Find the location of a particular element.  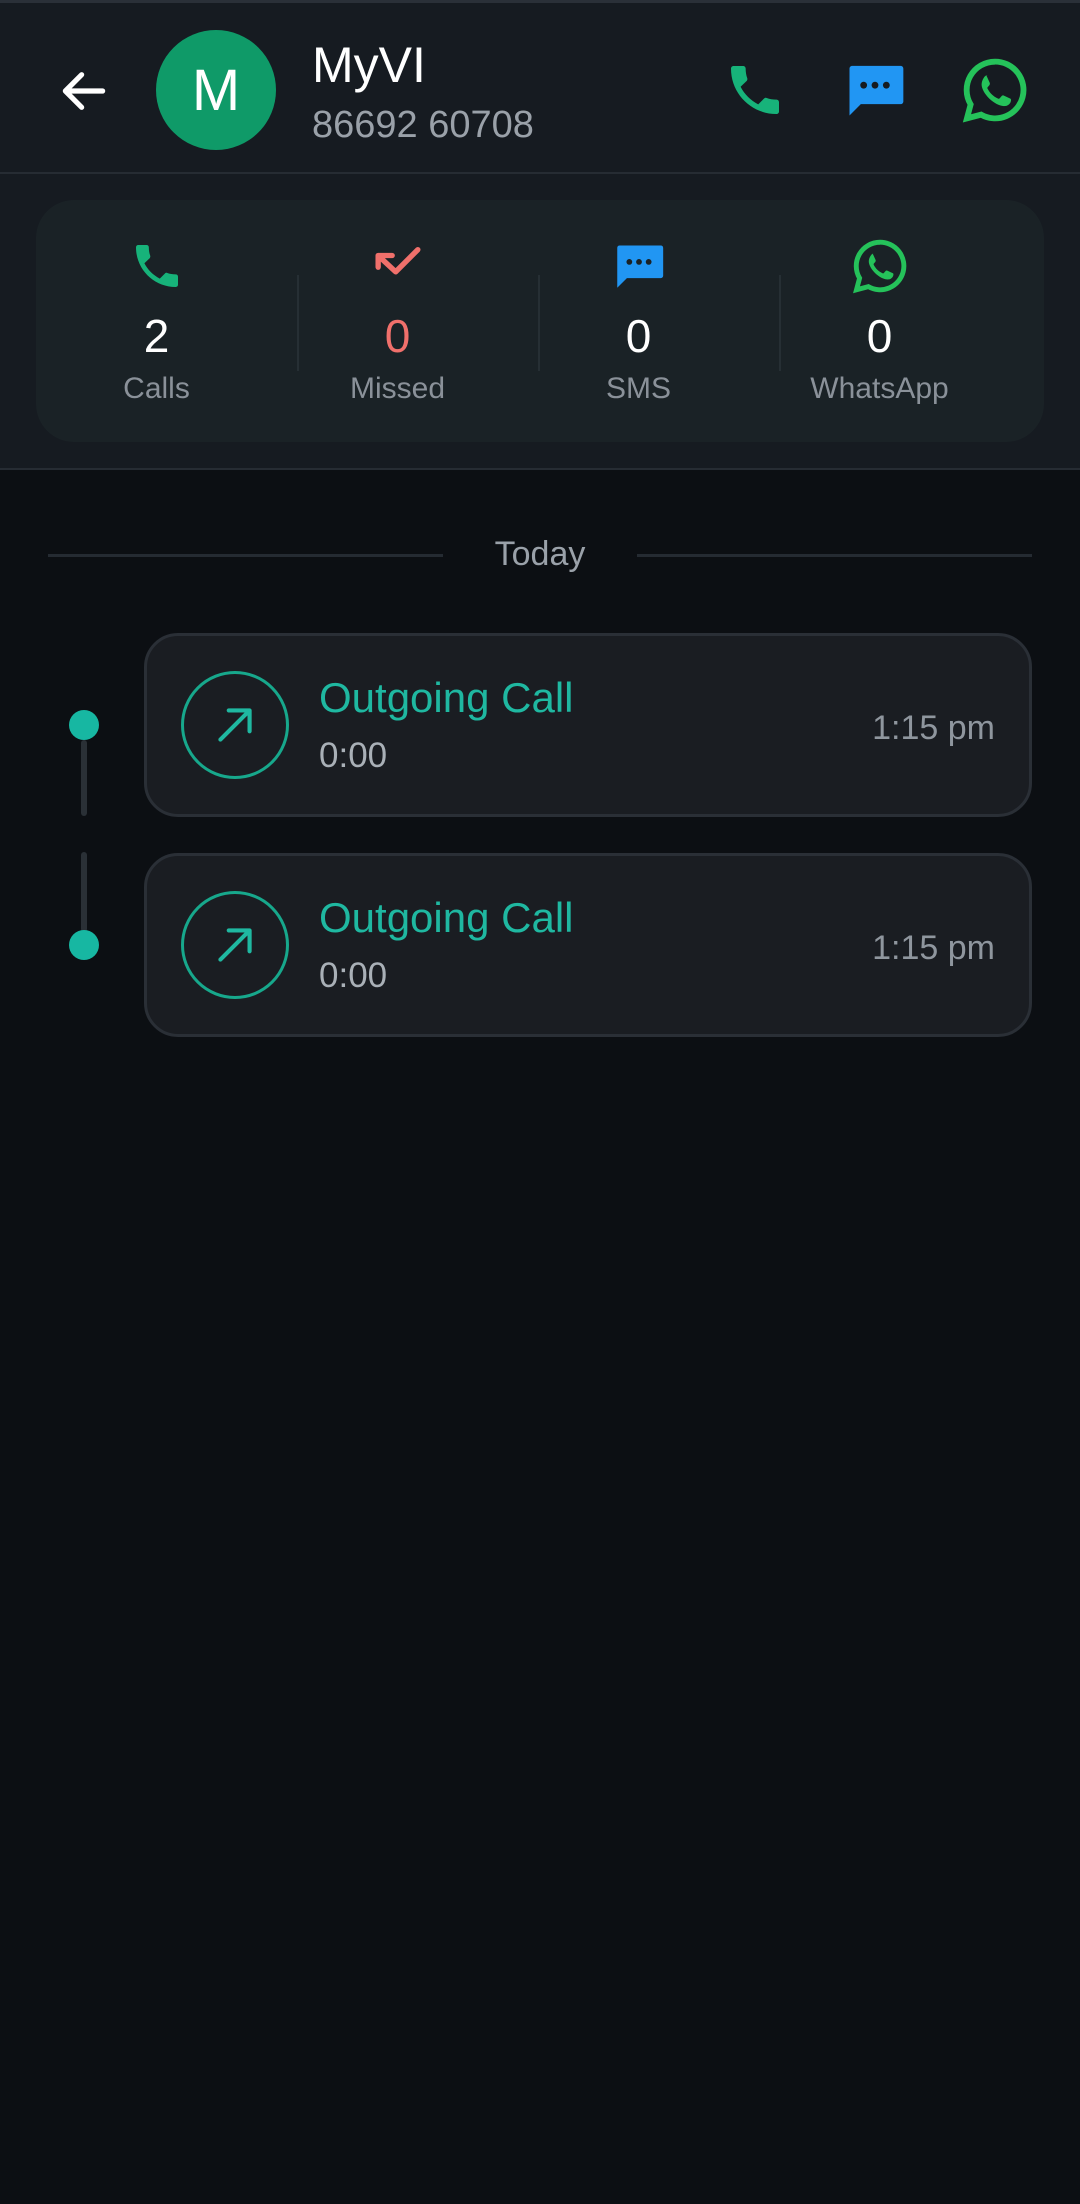

stat-whatsapp-label: WhatsApp is located at coordinates (879, 388).